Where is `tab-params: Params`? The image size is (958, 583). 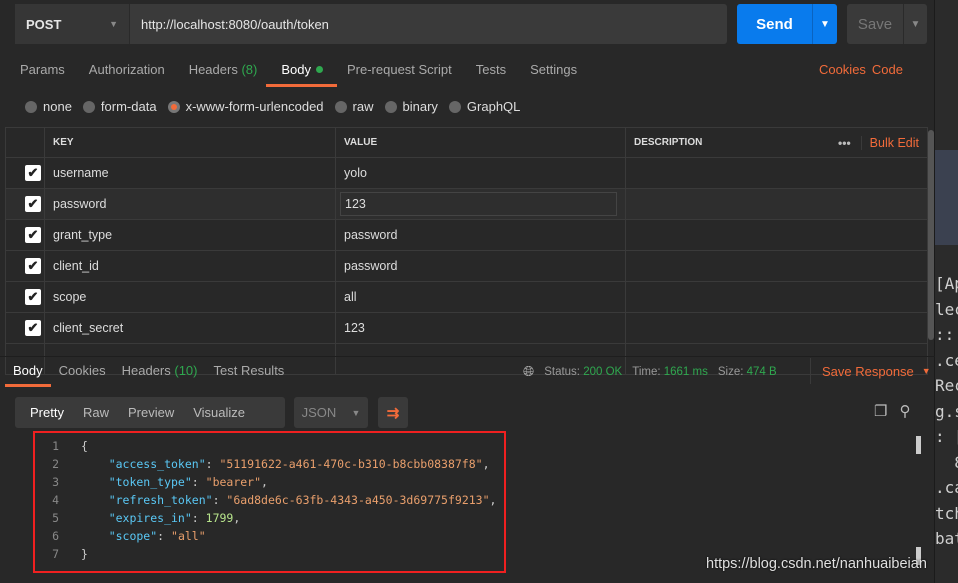
tab-params: Params is located at coordinates (42, 74).